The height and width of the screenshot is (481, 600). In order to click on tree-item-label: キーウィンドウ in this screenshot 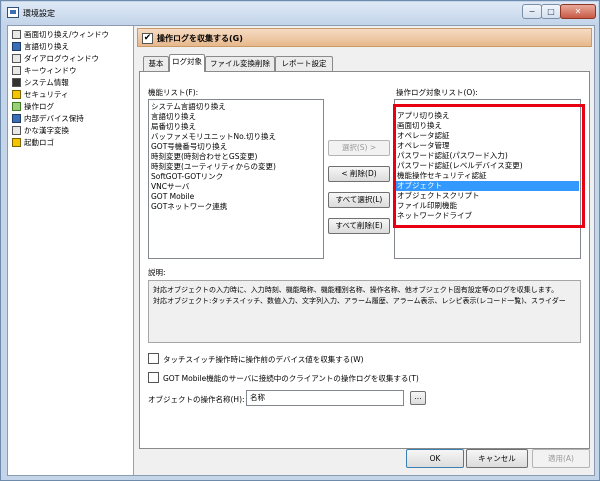, I will do `click(50, 70)`.